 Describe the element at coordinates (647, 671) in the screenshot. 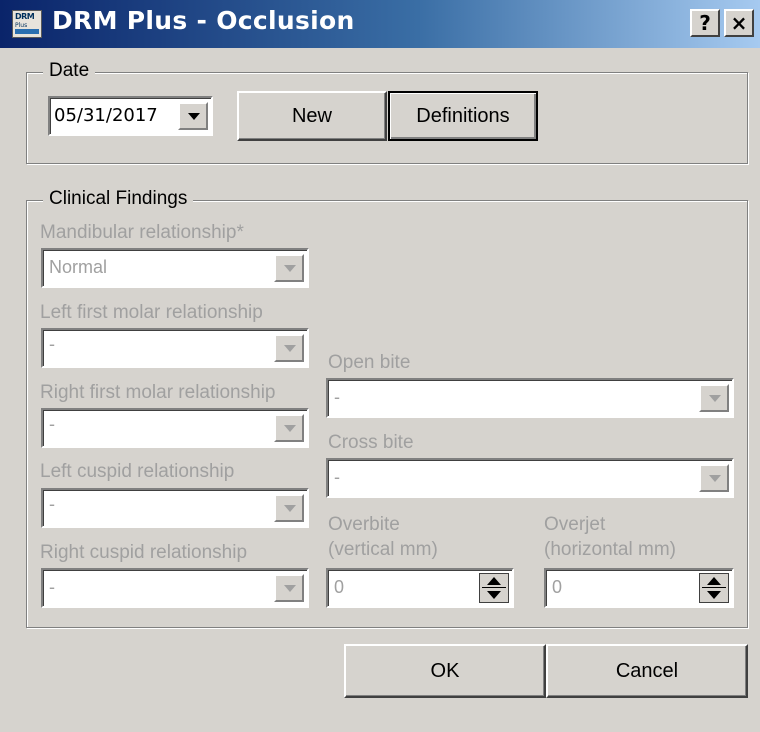

I see `cancel-button: Cancel` at that location.